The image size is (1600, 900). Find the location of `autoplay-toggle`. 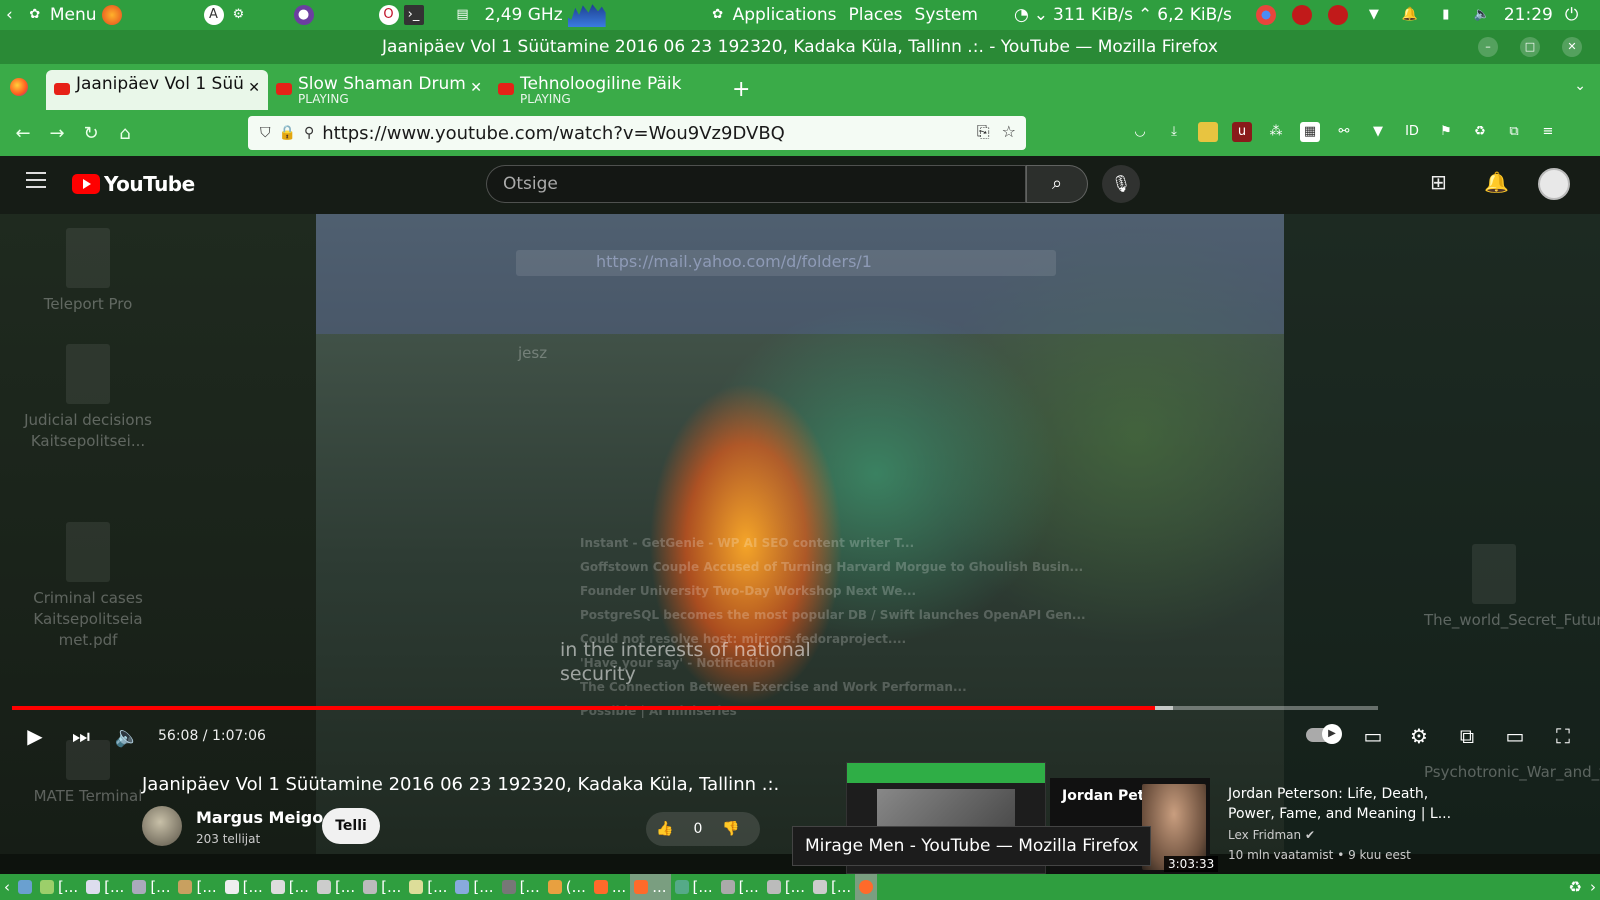

autoplay-toggle is located at coordinates (1324, 734).